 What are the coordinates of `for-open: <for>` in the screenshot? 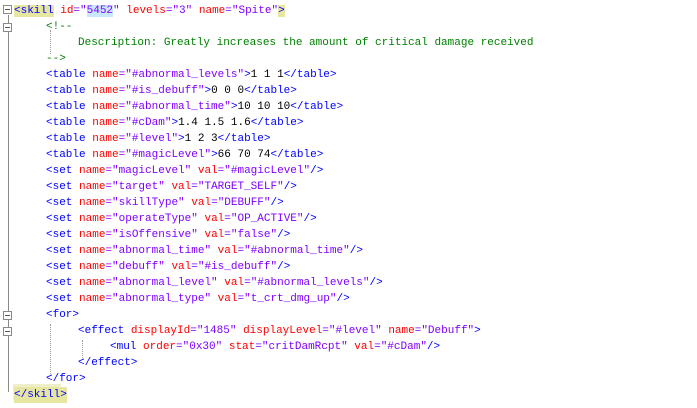 It's located at (63, 315).